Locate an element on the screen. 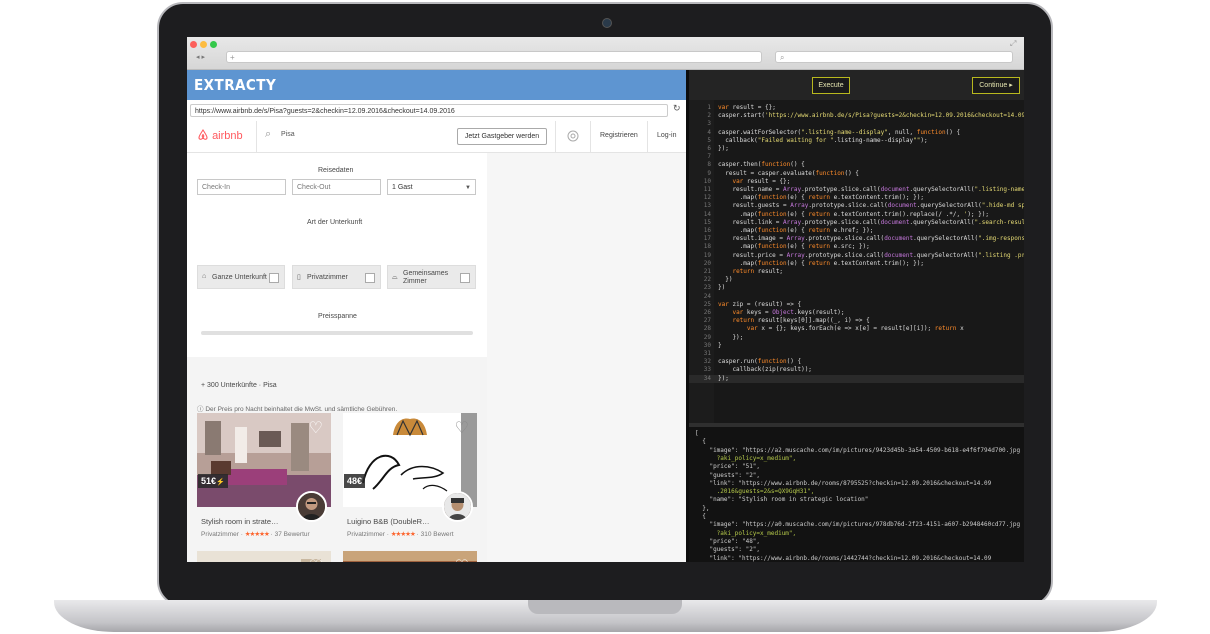 This screenshot has height=634, width=1210. room-type-private: ▯ Privatzimmer is located at coordinates (336, 277).